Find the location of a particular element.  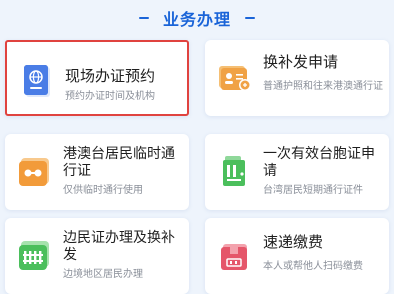

card-subtitle: 预约办证时间及机构 is located at coordinates (110, 96).